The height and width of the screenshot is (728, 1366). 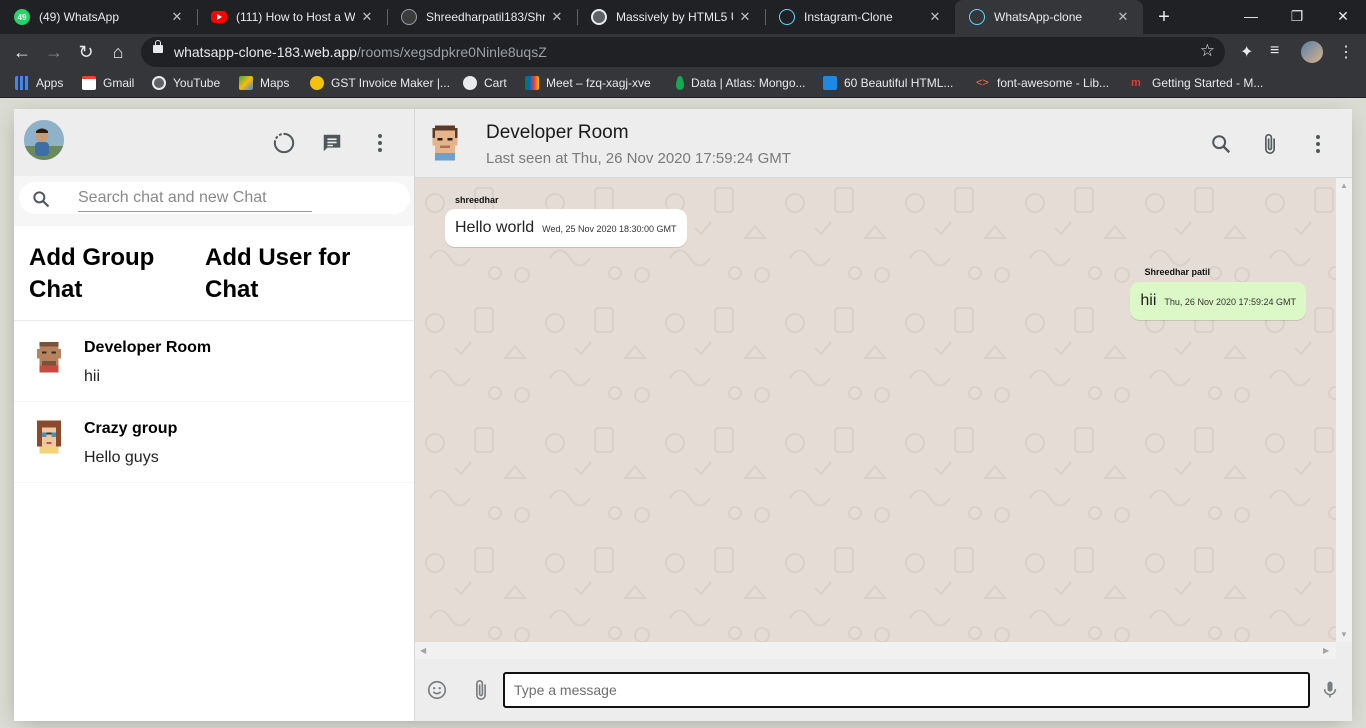 What do you see at coordinates (1344, 410) in the screenshot?
I see `vertical-scrollbar: ▲ ▼` at bounding box center [1344, 410].